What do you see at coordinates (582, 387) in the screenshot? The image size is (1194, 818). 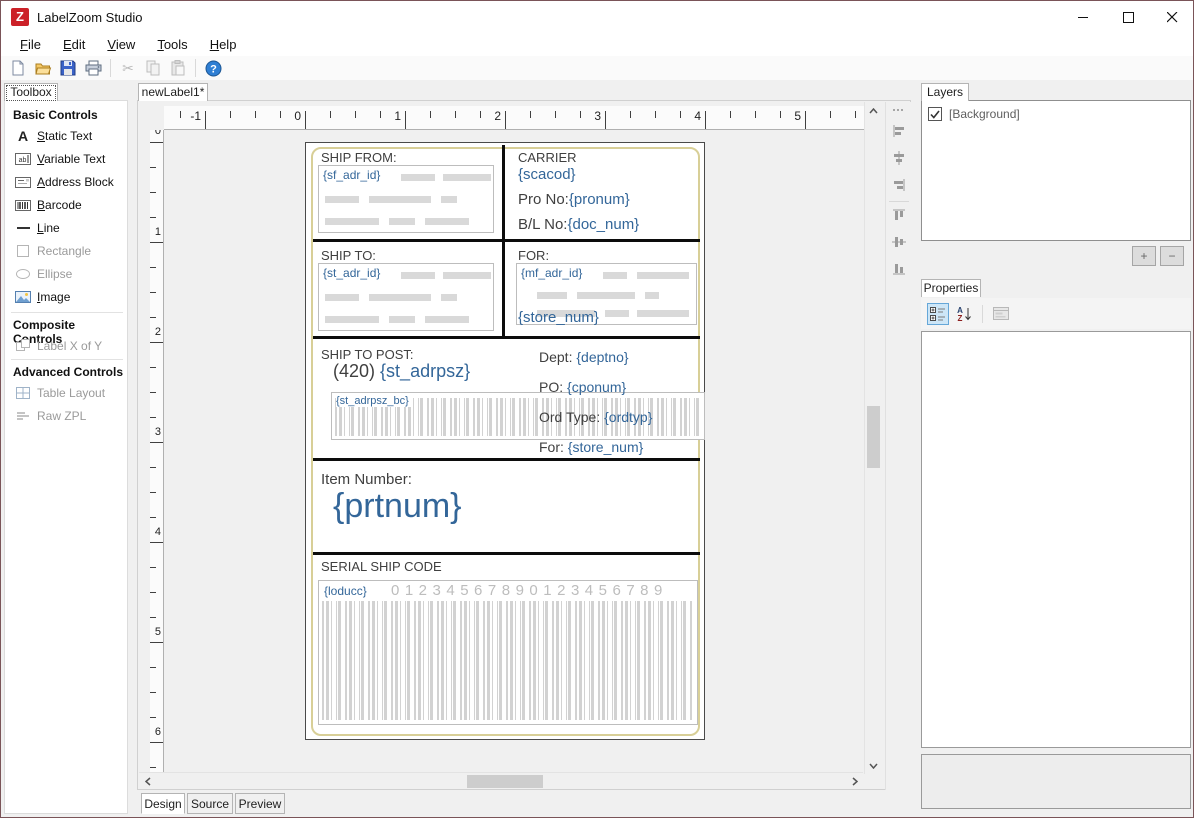 I see `po-line: PO: {cponum}` at bounding box center [582, 387].